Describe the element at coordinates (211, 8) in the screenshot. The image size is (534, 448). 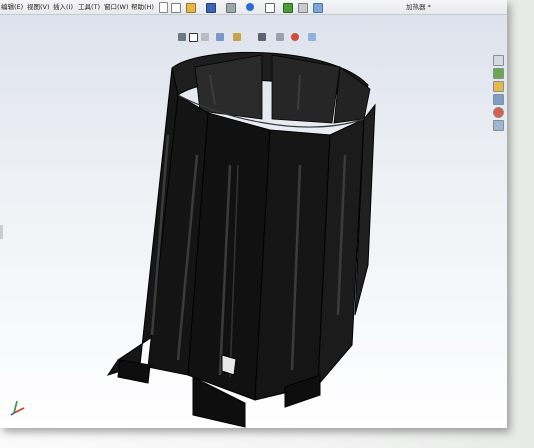
I see `save-icon` at that location.